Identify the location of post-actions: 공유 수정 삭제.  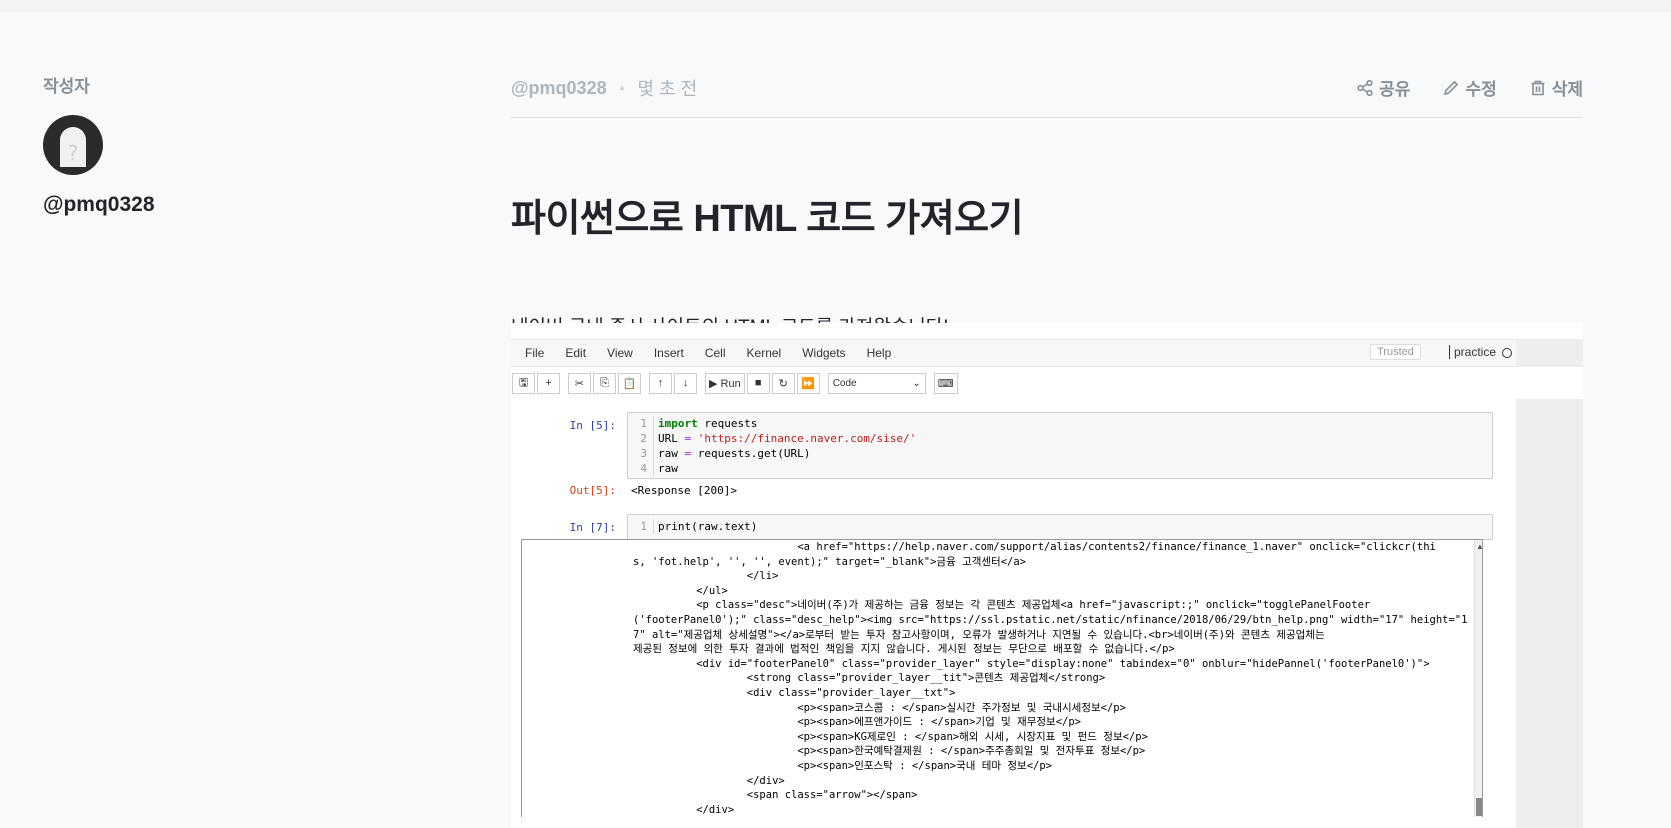
(1453, 85).